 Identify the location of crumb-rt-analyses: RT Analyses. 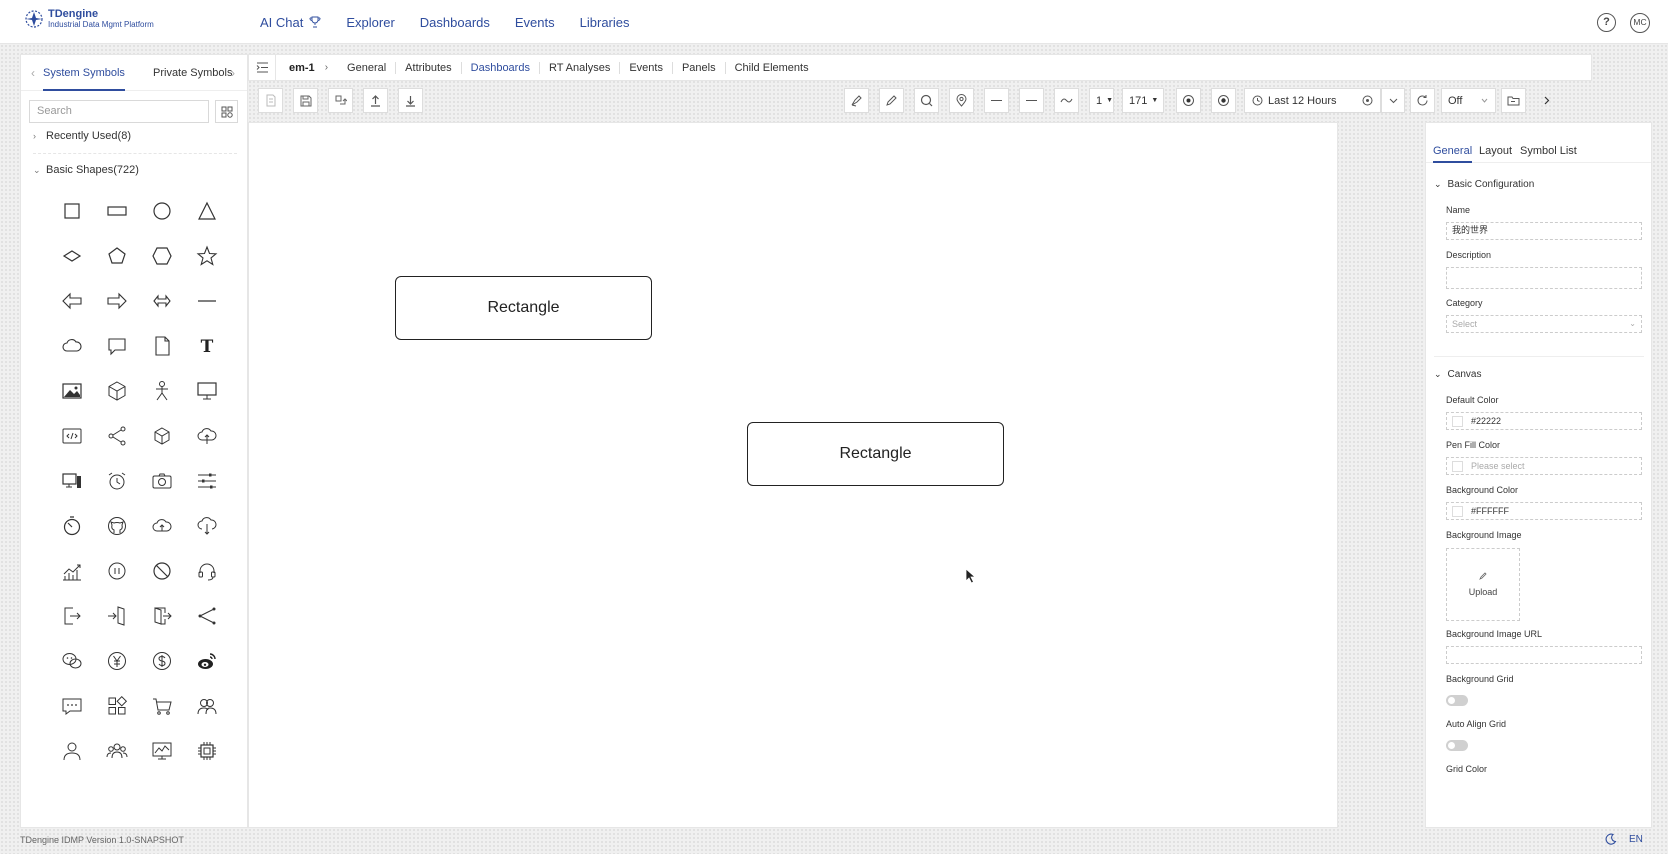
(580, 67).